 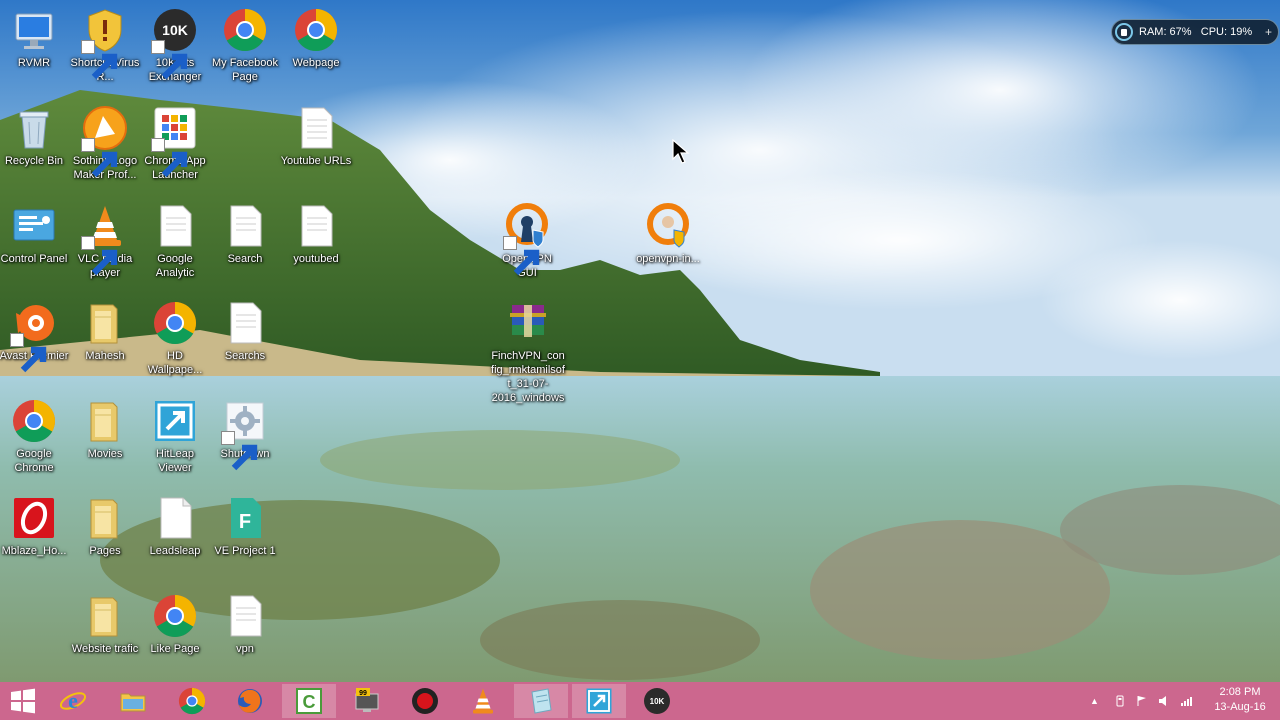 I want to click on taskbar-recorder, so click(x=425, y=701).